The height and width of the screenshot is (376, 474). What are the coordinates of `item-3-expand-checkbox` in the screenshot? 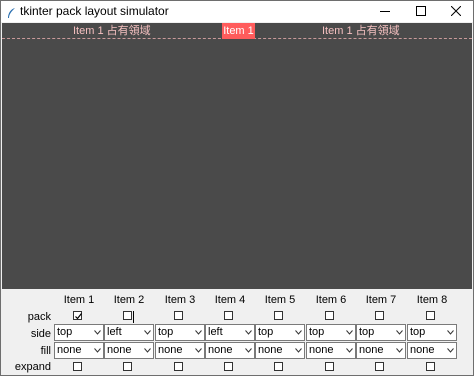 It's located at (178, 366).